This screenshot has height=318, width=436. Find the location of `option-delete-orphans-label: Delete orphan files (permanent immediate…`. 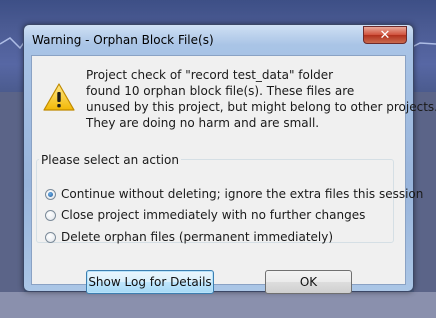

option-delete-orphans-label: Delete orphan files (permanent immediate… is located at coordinates (197, 237).